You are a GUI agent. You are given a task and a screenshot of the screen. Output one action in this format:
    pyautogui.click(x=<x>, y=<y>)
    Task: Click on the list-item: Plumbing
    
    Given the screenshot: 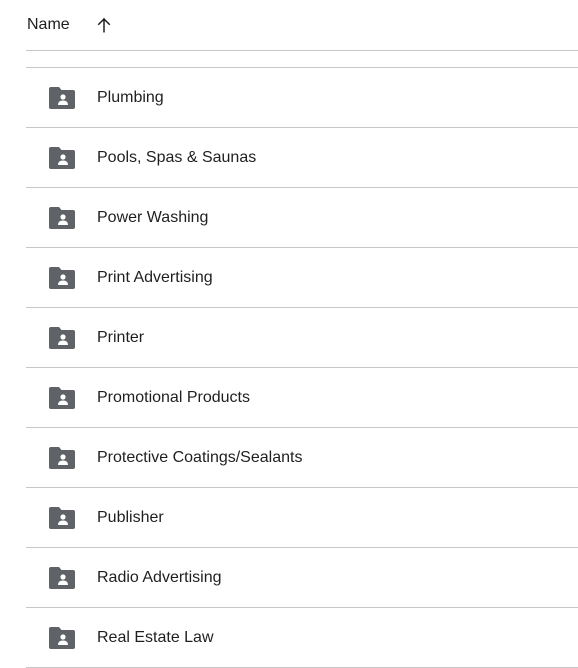 What is the action you would take?
    pyautogui.click(x=302, y=98)
    